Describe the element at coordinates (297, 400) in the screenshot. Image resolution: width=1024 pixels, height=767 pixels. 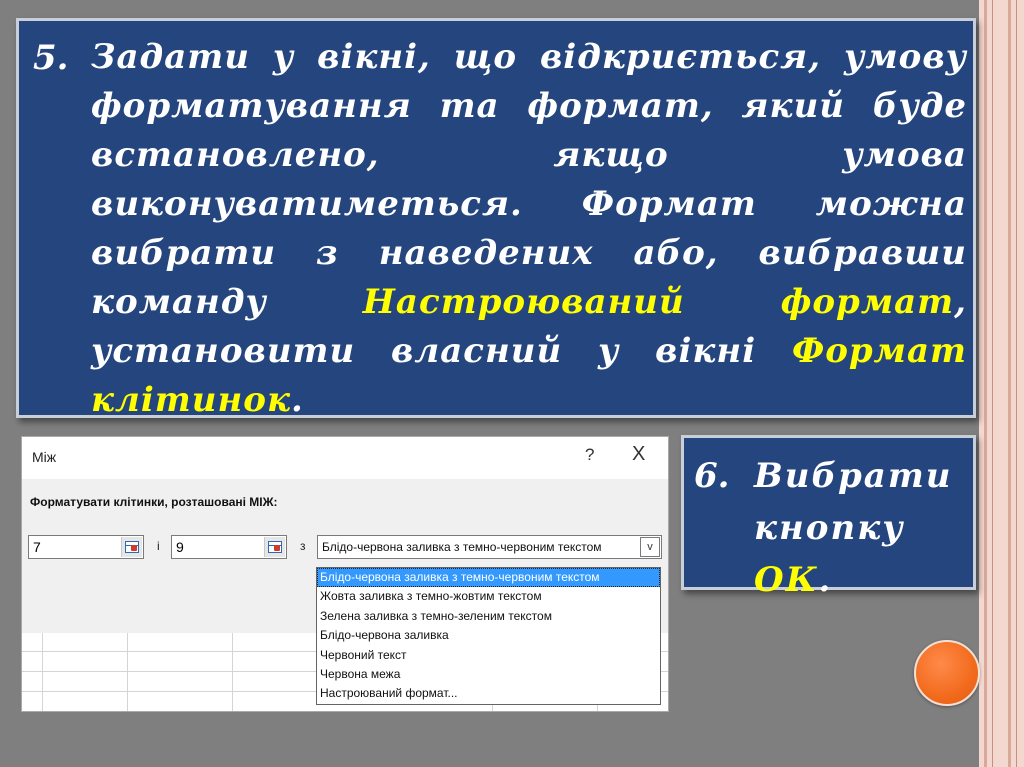
I see `step-5-text-end: .` at that location.